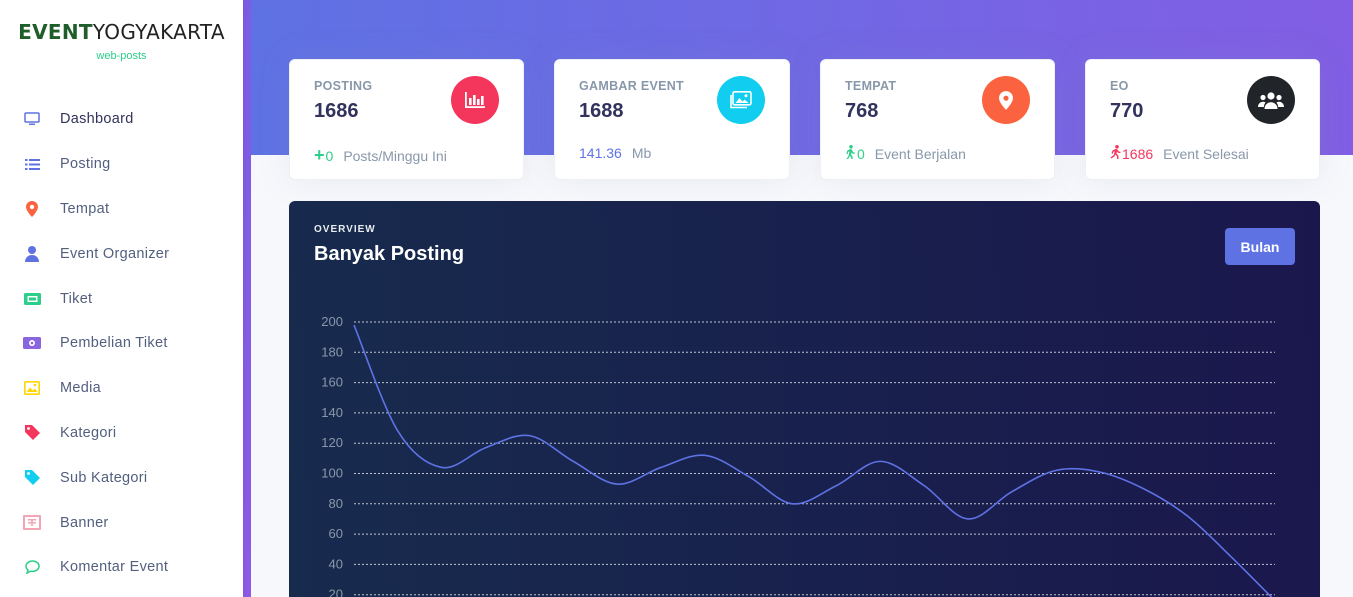 This screenshot has width=1353, height=597. I want to click on sidebar-item-label: Tiket, so click(76, 298).